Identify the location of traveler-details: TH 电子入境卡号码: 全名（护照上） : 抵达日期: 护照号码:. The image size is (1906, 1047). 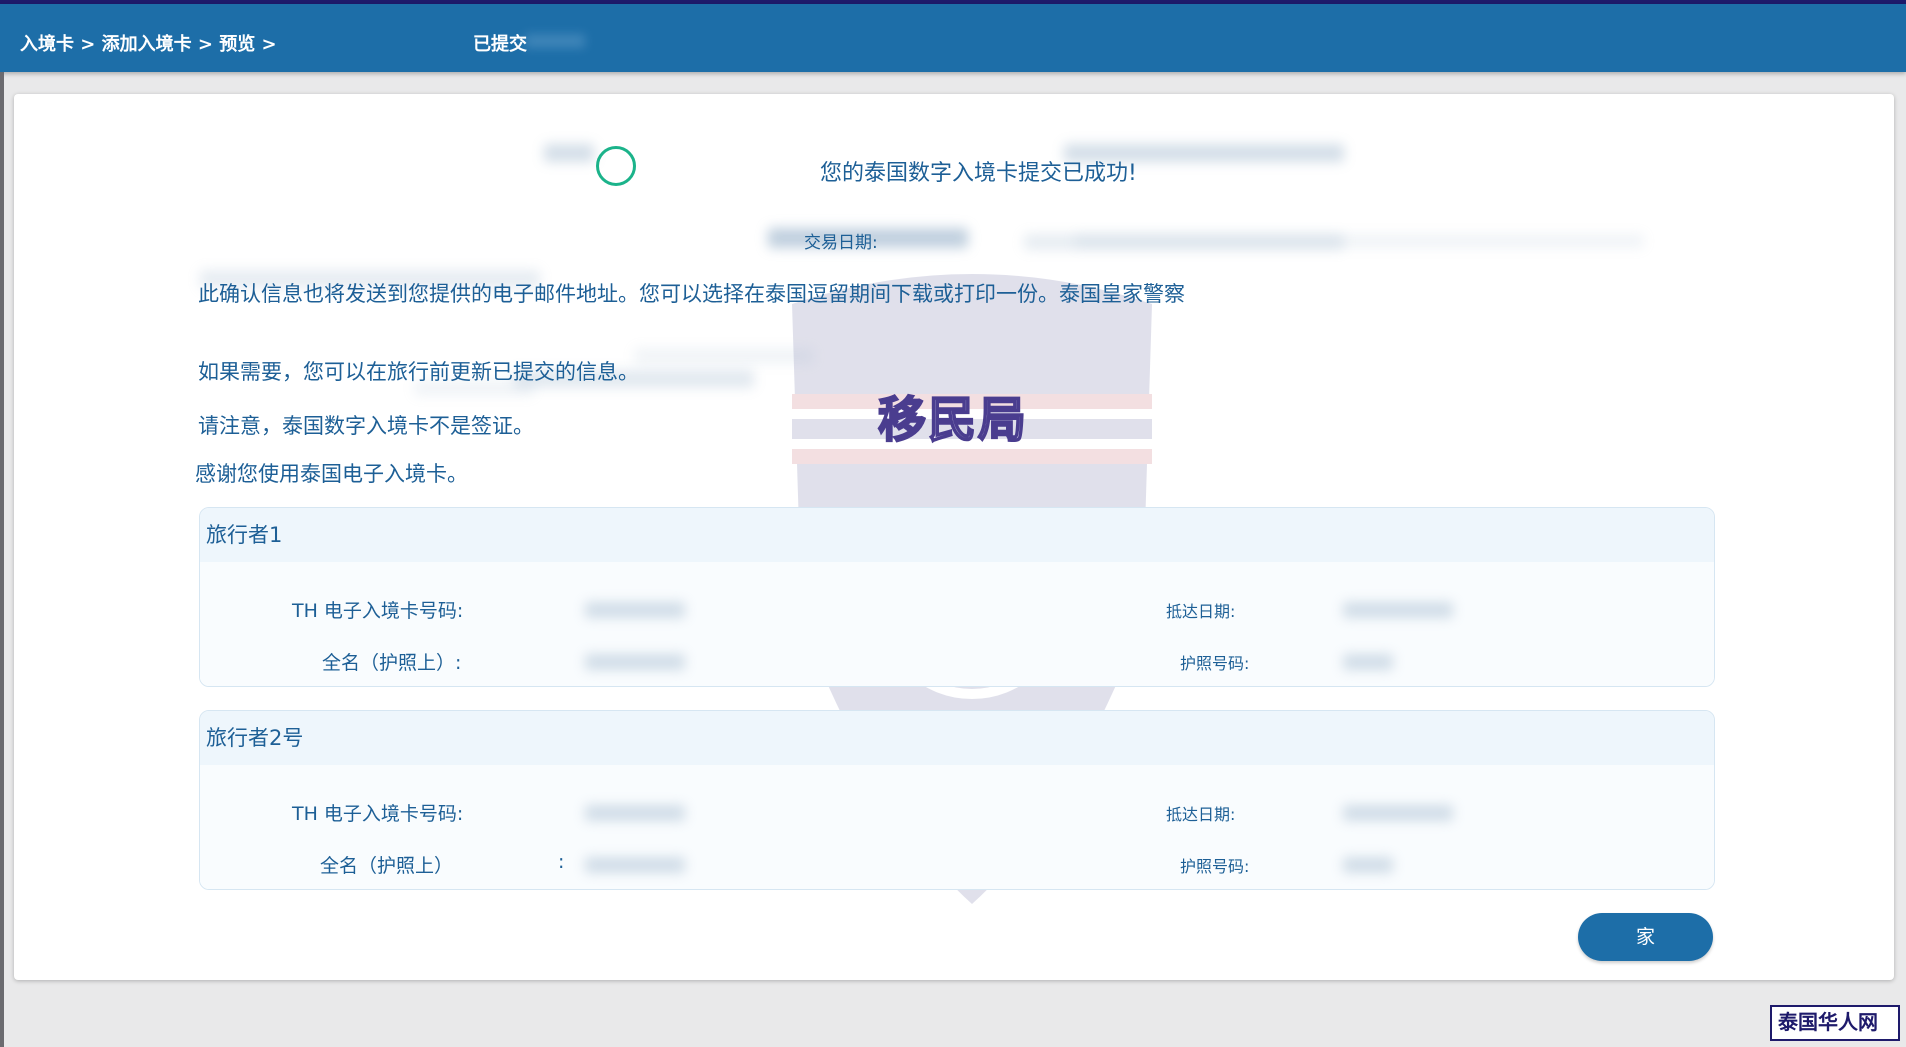
(957, 827).